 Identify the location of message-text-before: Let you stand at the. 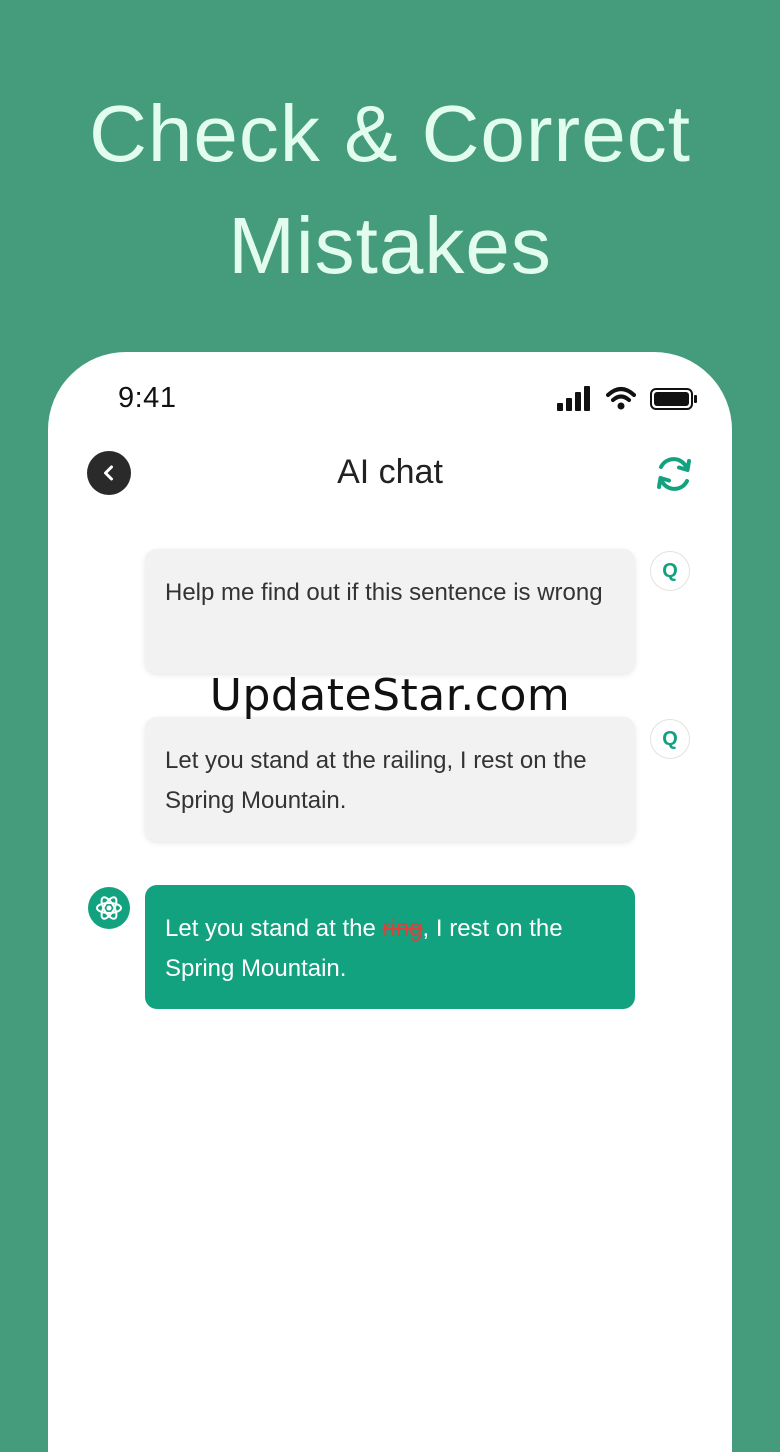
(274, 928).